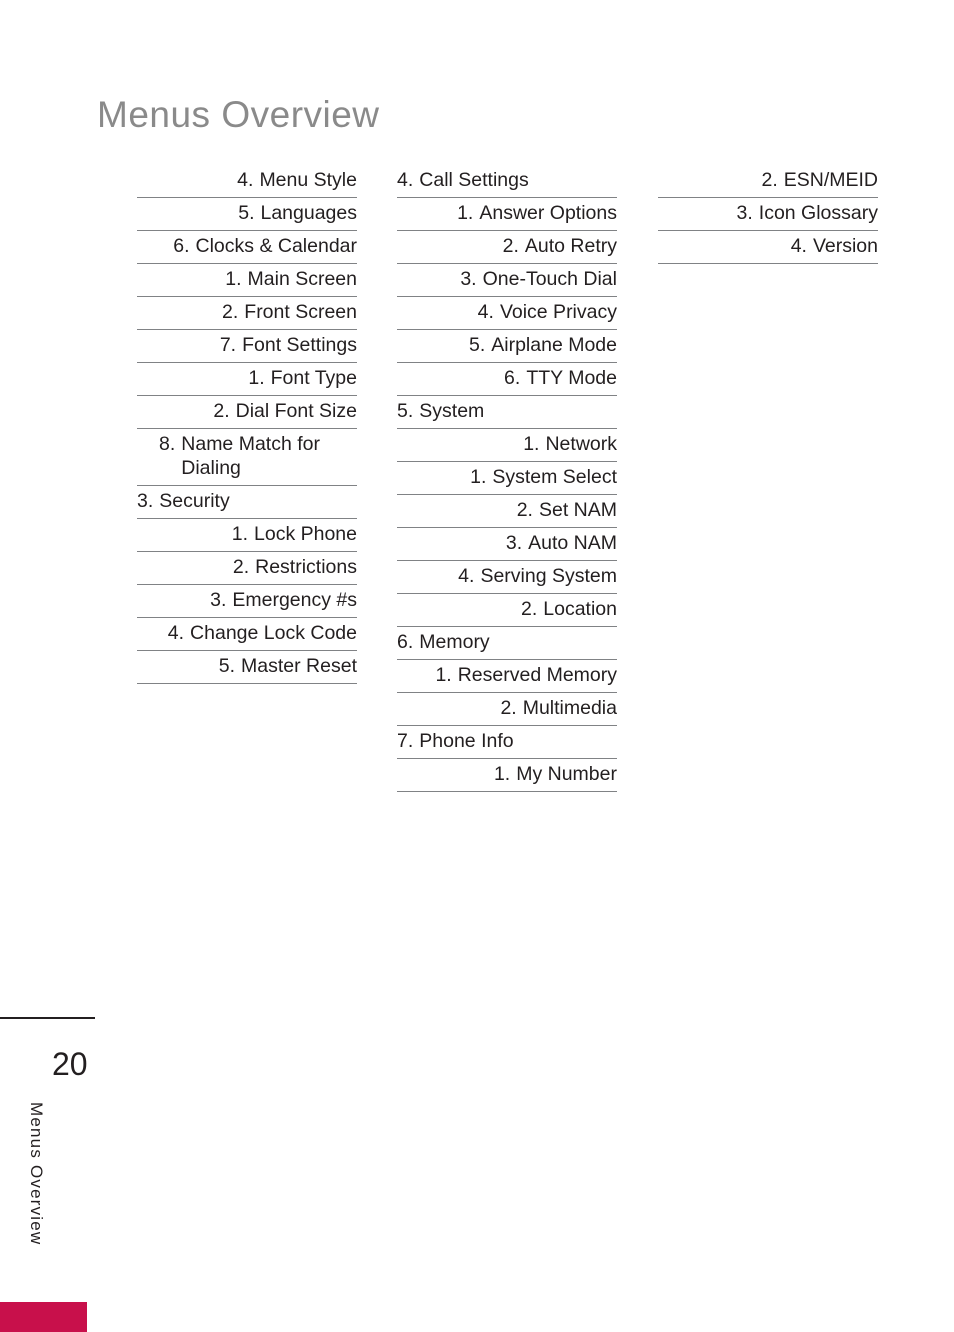  I want to click on menu-entry-label: Name Match for Dialing, so click(250, 456).